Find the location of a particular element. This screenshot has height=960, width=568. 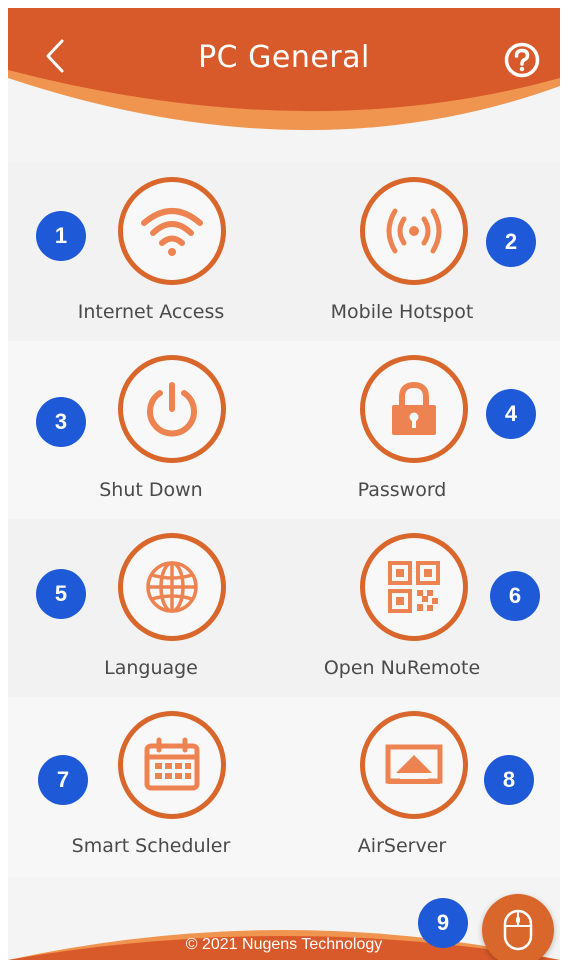

footer-bar: © 2021 Nugens Technology is located at coordinates (284, 936).